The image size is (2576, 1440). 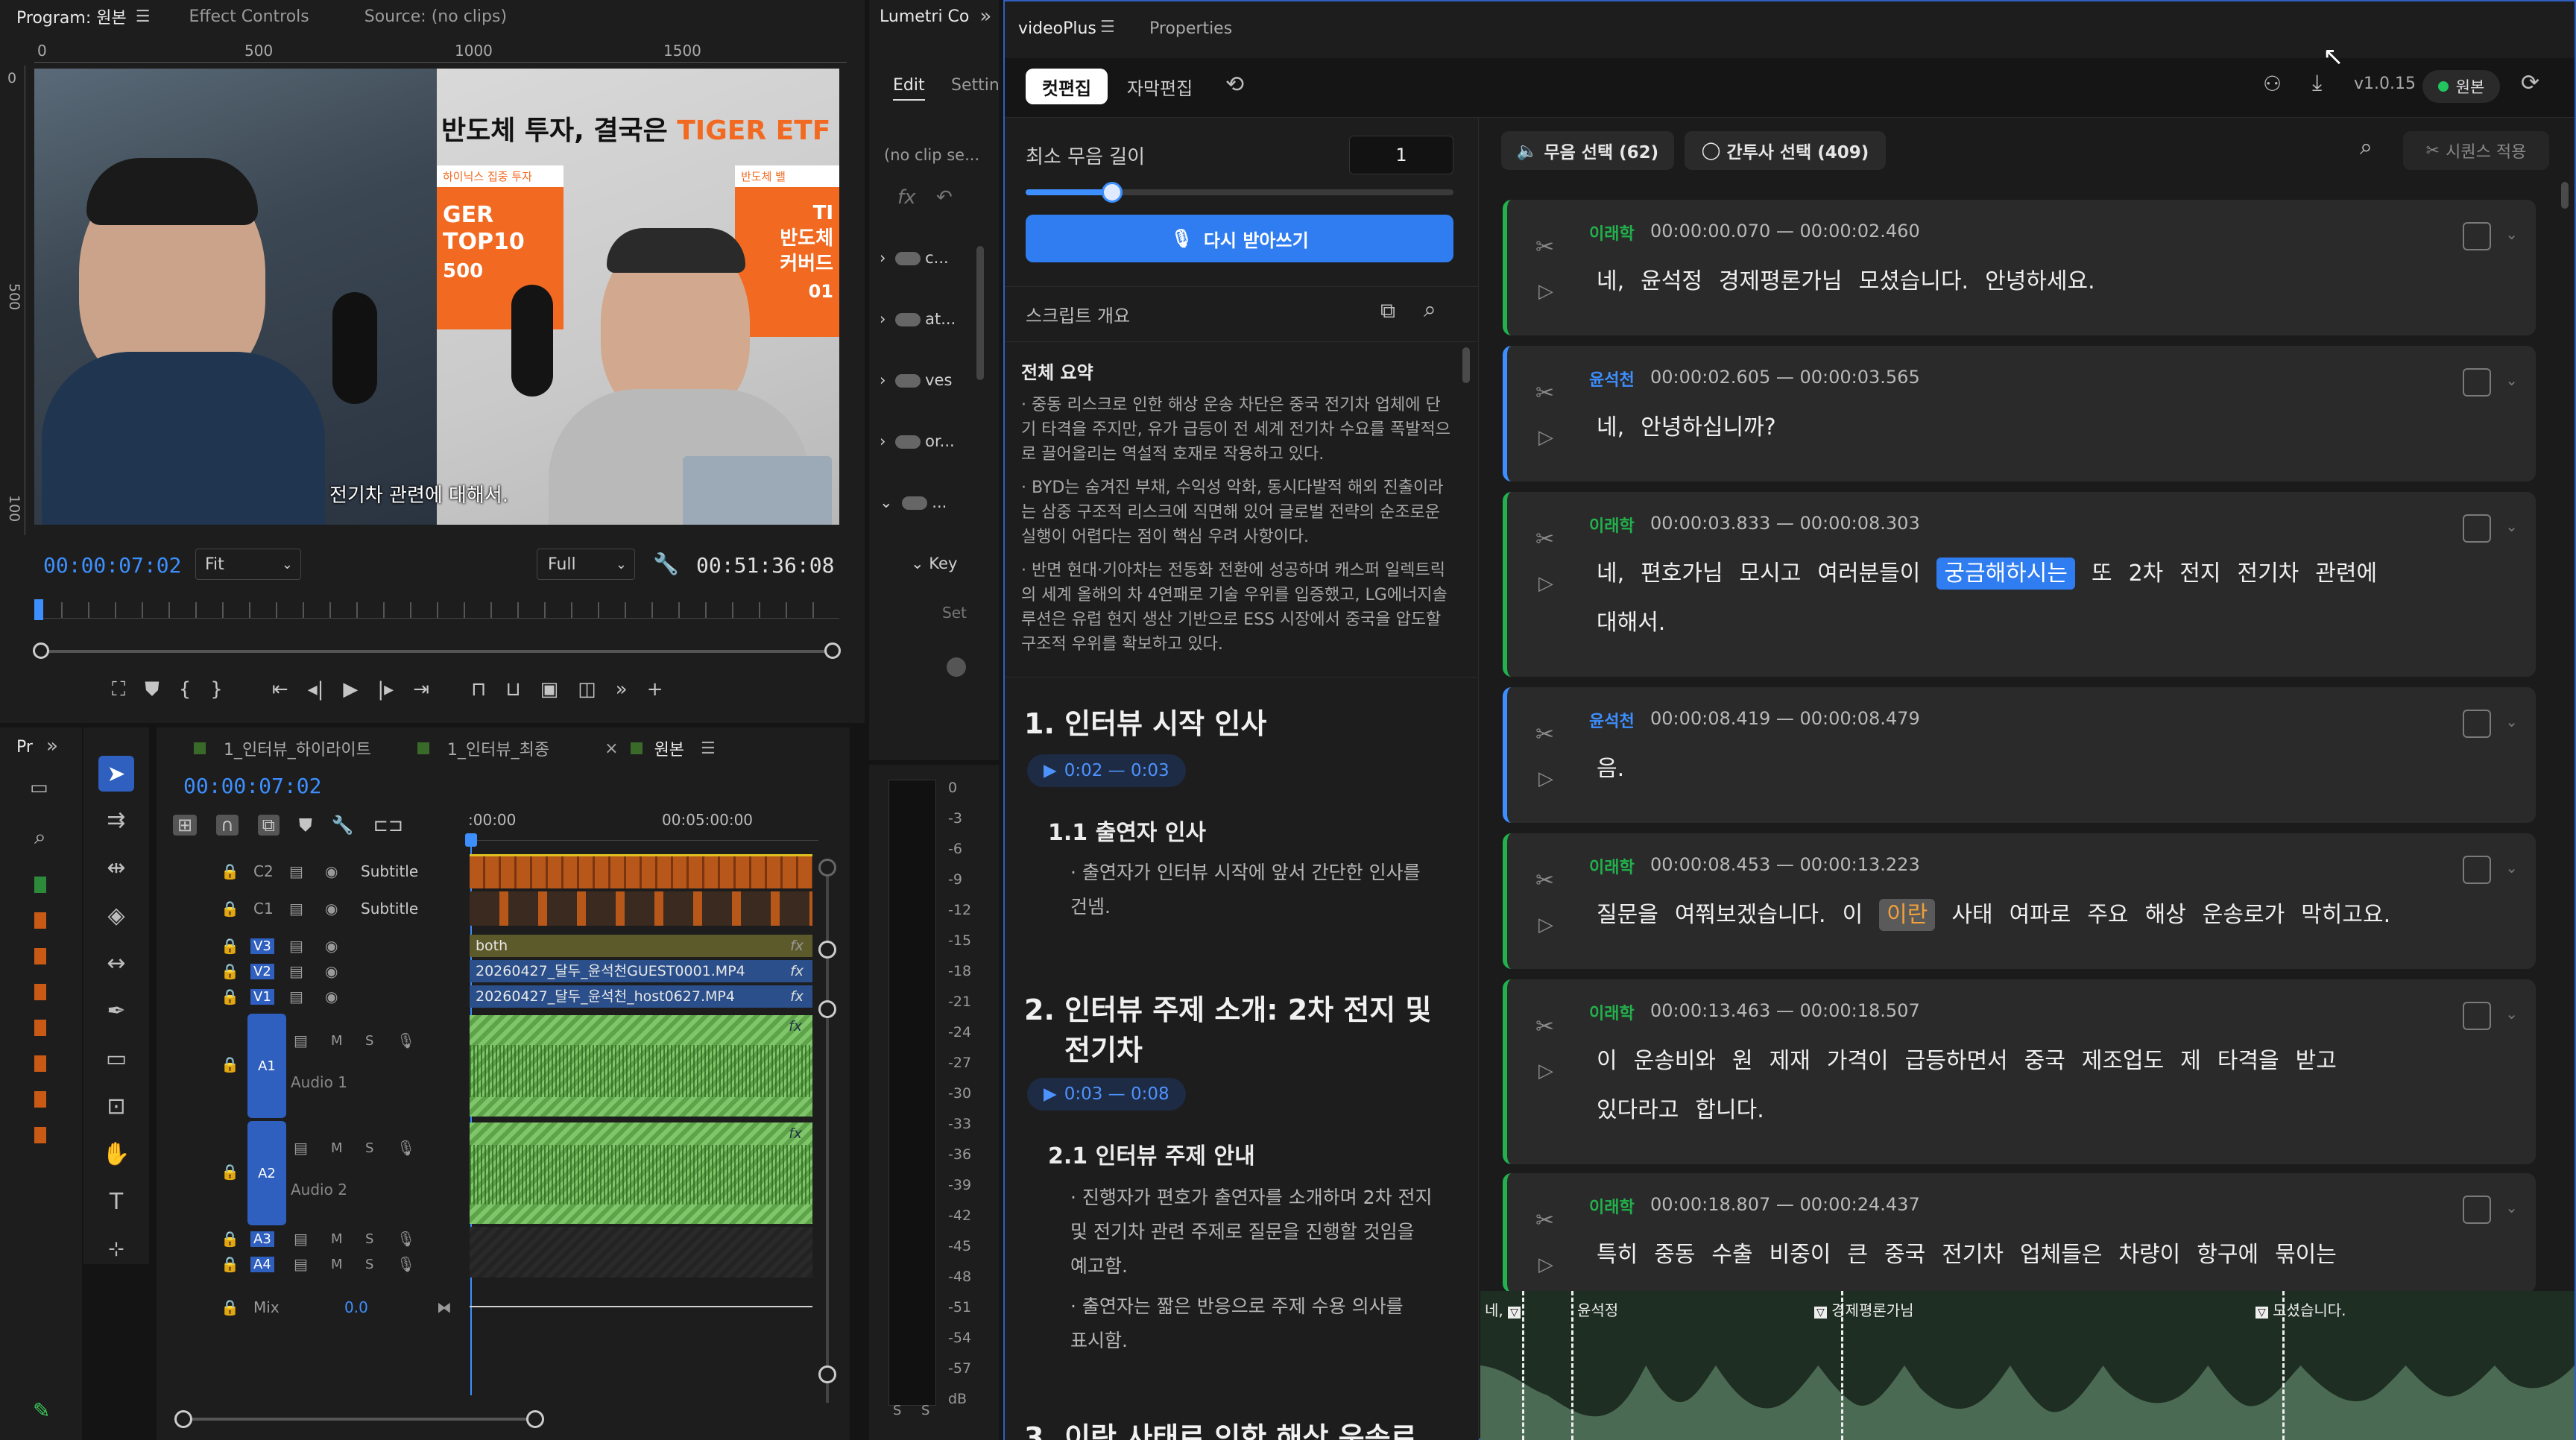 I want to click on h-scroll-handle-right, so click(x=535, y=1419).